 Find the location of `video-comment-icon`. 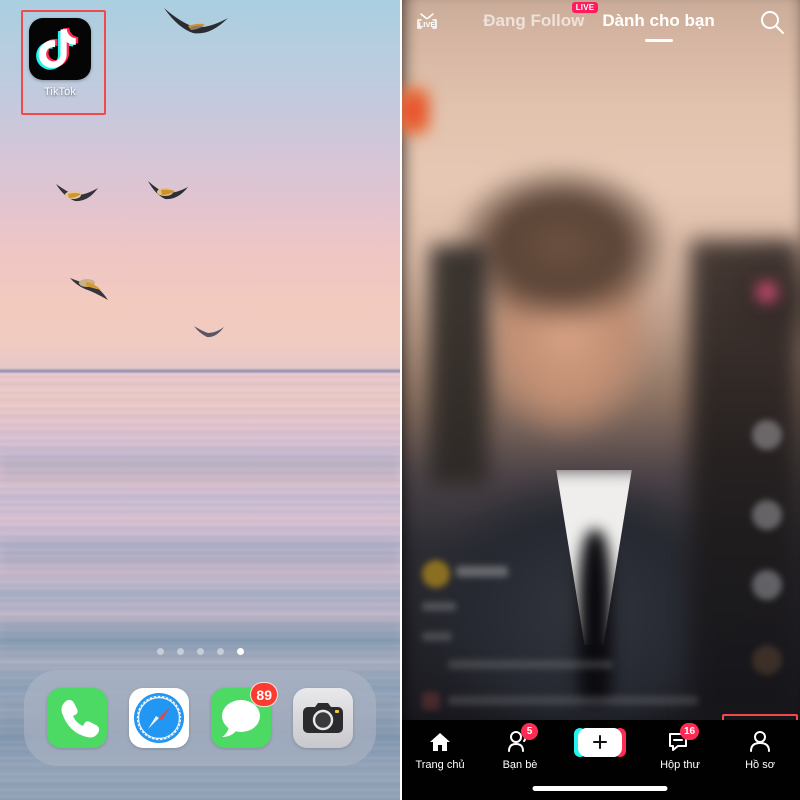

video-comment-icon is located at coordinates (767, 515).